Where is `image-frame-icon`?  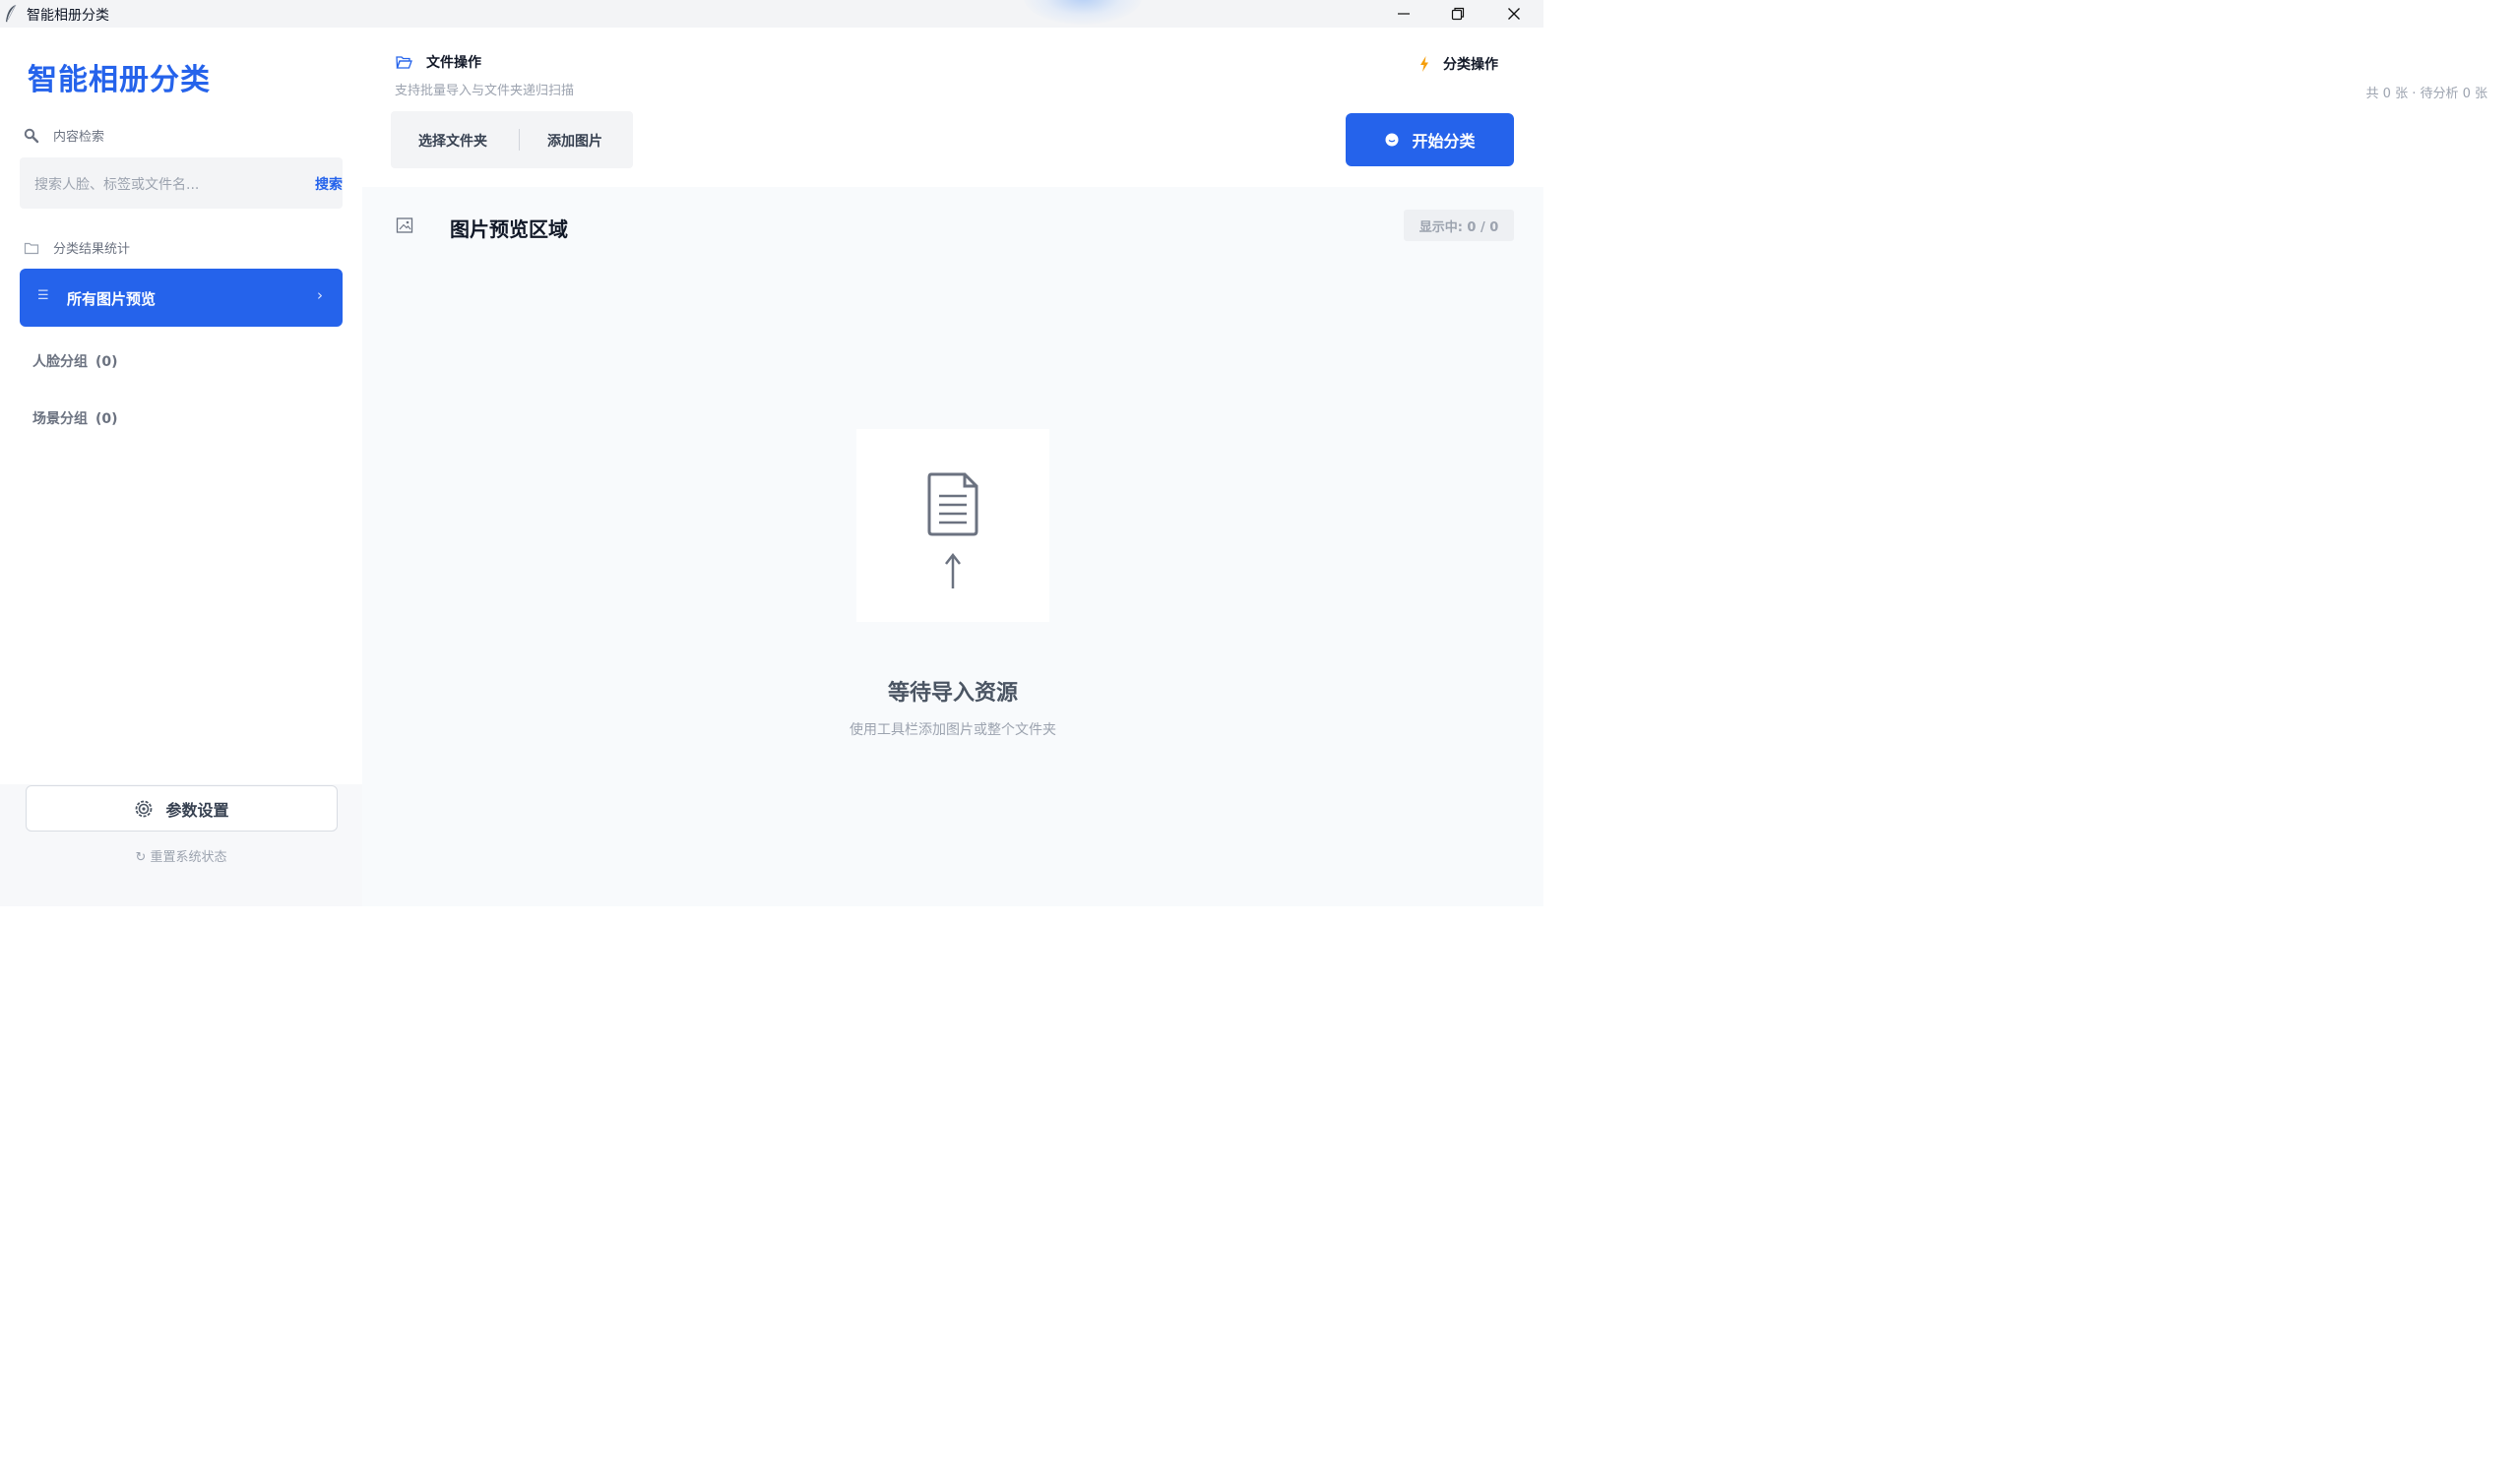 image-frame-icon is located at coordinates (404, 225).